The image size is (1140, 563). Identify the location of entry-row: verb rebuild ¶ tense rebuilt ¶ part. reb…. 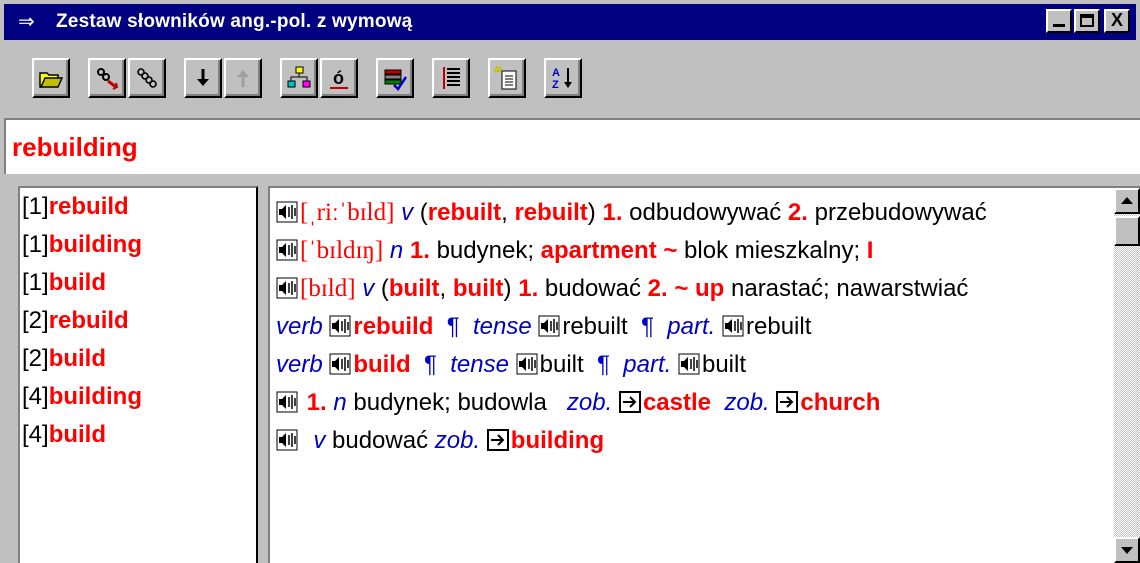
(544, 326).